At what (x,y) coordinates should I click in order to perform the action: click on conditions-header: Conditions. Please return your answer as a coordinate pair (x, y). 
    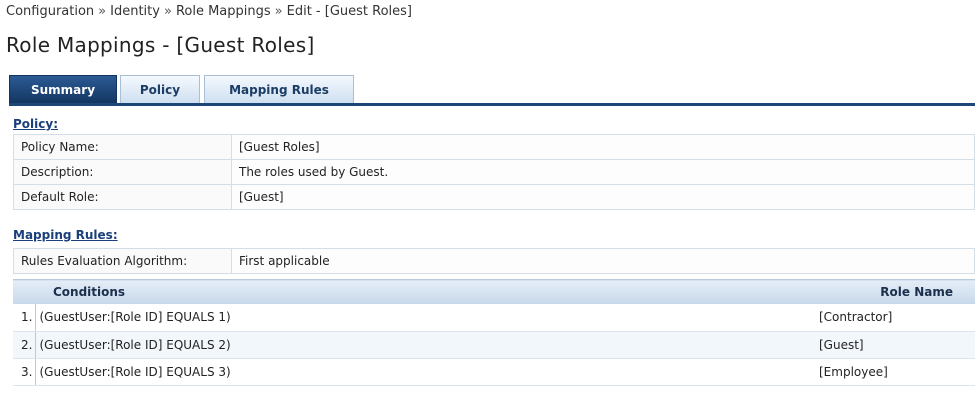
    Looking at the image, I should click on (413, 291).